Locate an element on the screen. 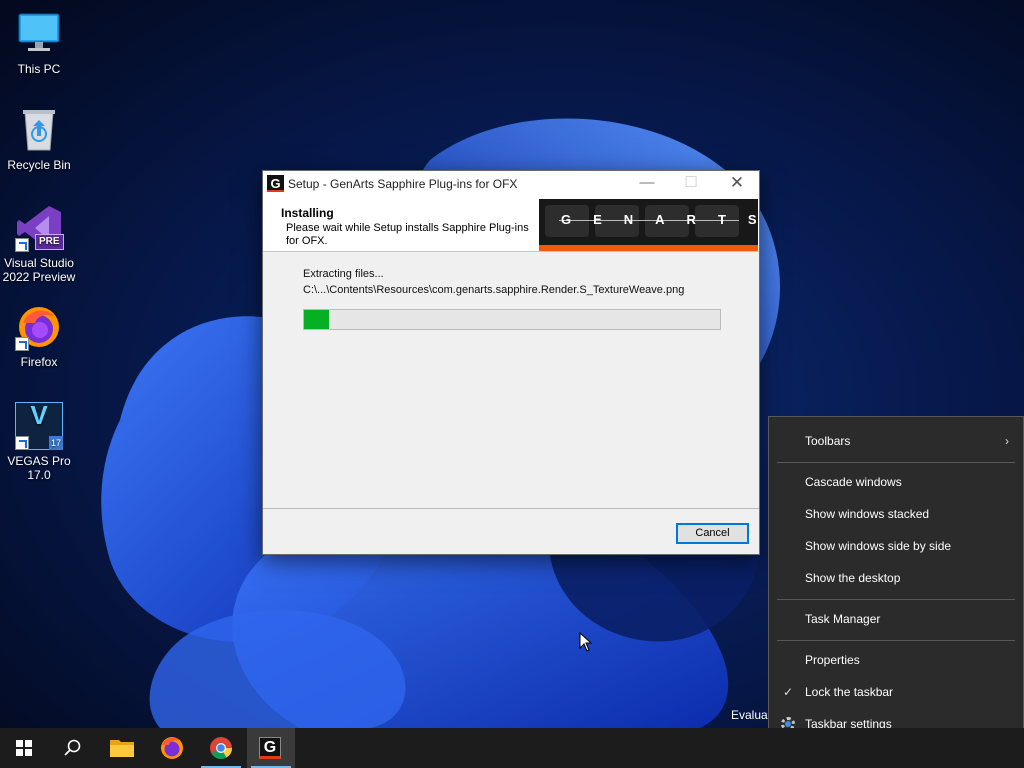  visual-studio-icon: PRE is located at coordinates (39, 228).